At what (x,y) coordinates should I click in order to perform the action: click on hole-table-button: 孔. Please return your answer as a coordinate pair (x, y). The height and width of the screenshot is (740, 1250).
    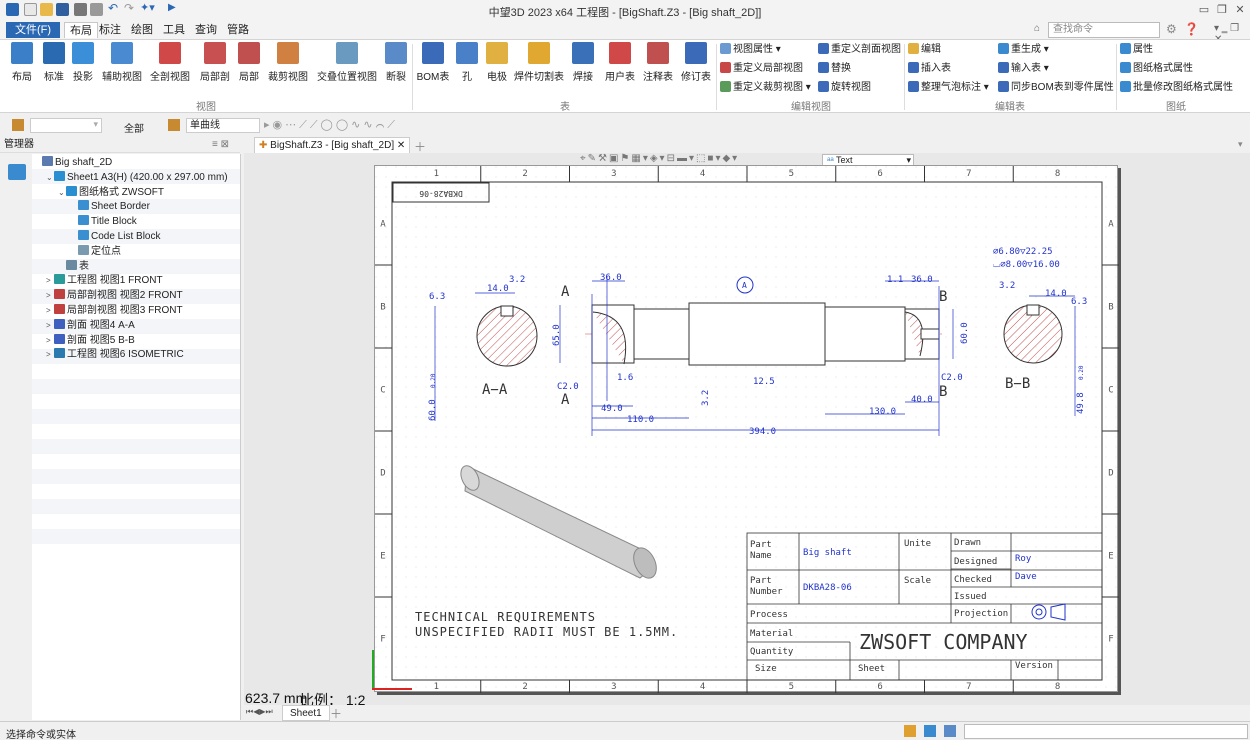
    Looking at the image, I should click on (467, 62).